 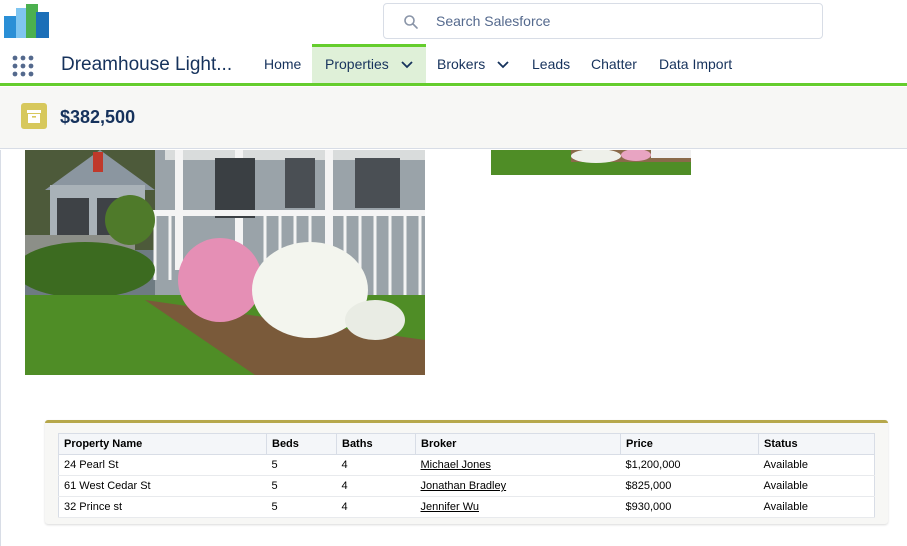 I want to click on nav-tab-label: Leads, so click(x=551, y=64).